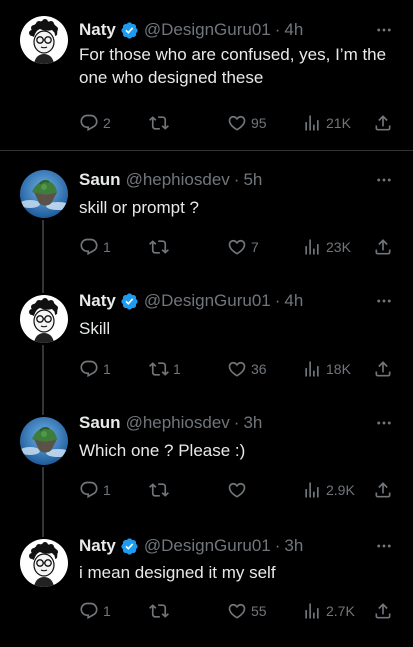 The height and width of the screenshot is (647, 413). I want to click on tweet-header: Saun @hephiosdev · 3h, so click(170, 423).